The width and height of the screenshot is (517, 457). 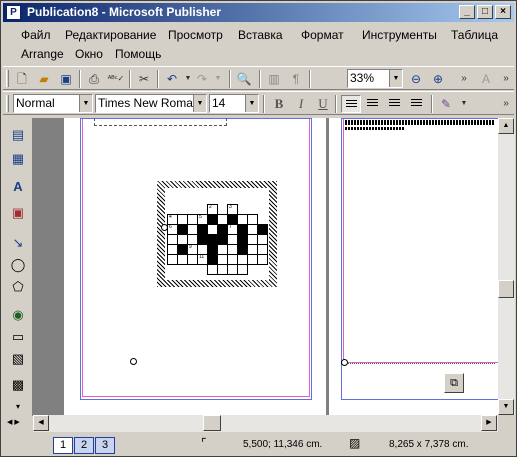 I want to click on font-combo: Times New Roman ▼, so click(x=151, y=103).